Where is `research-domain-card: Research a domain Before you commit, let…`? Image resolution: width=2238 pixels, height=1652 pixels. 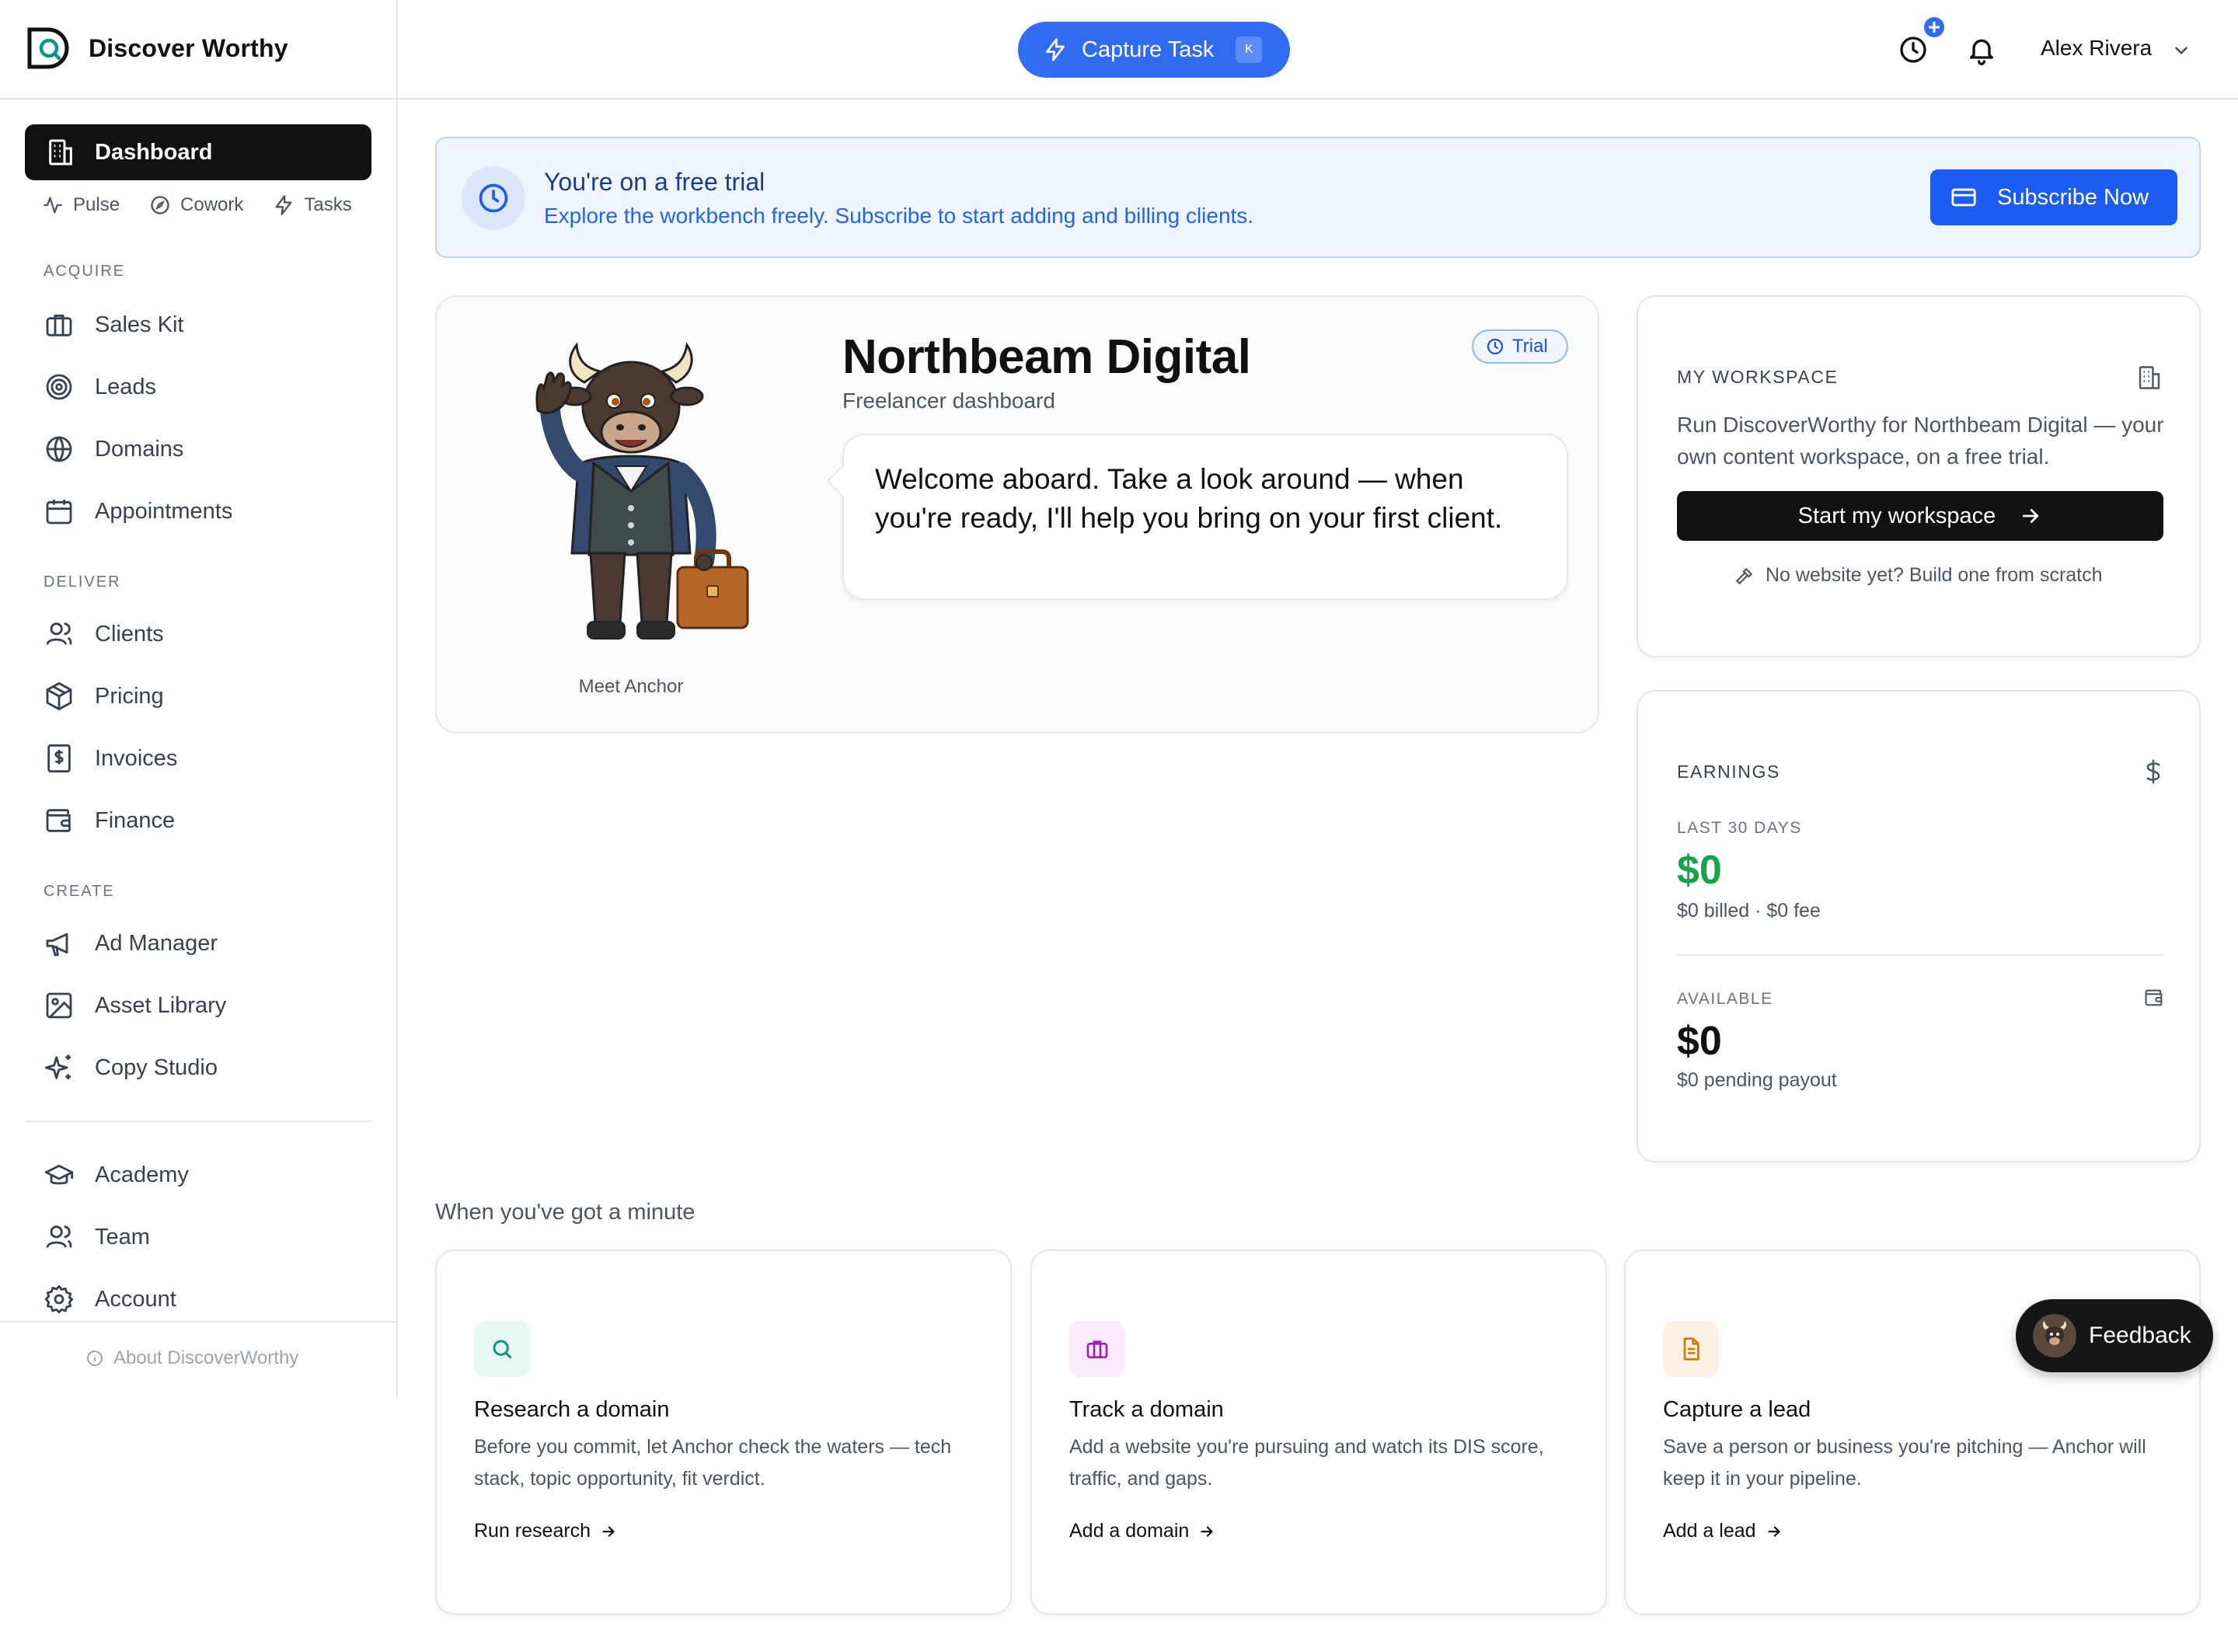 research-domain-card: Research a domain Before you commit, let… is located at coordinates (723, 1432).